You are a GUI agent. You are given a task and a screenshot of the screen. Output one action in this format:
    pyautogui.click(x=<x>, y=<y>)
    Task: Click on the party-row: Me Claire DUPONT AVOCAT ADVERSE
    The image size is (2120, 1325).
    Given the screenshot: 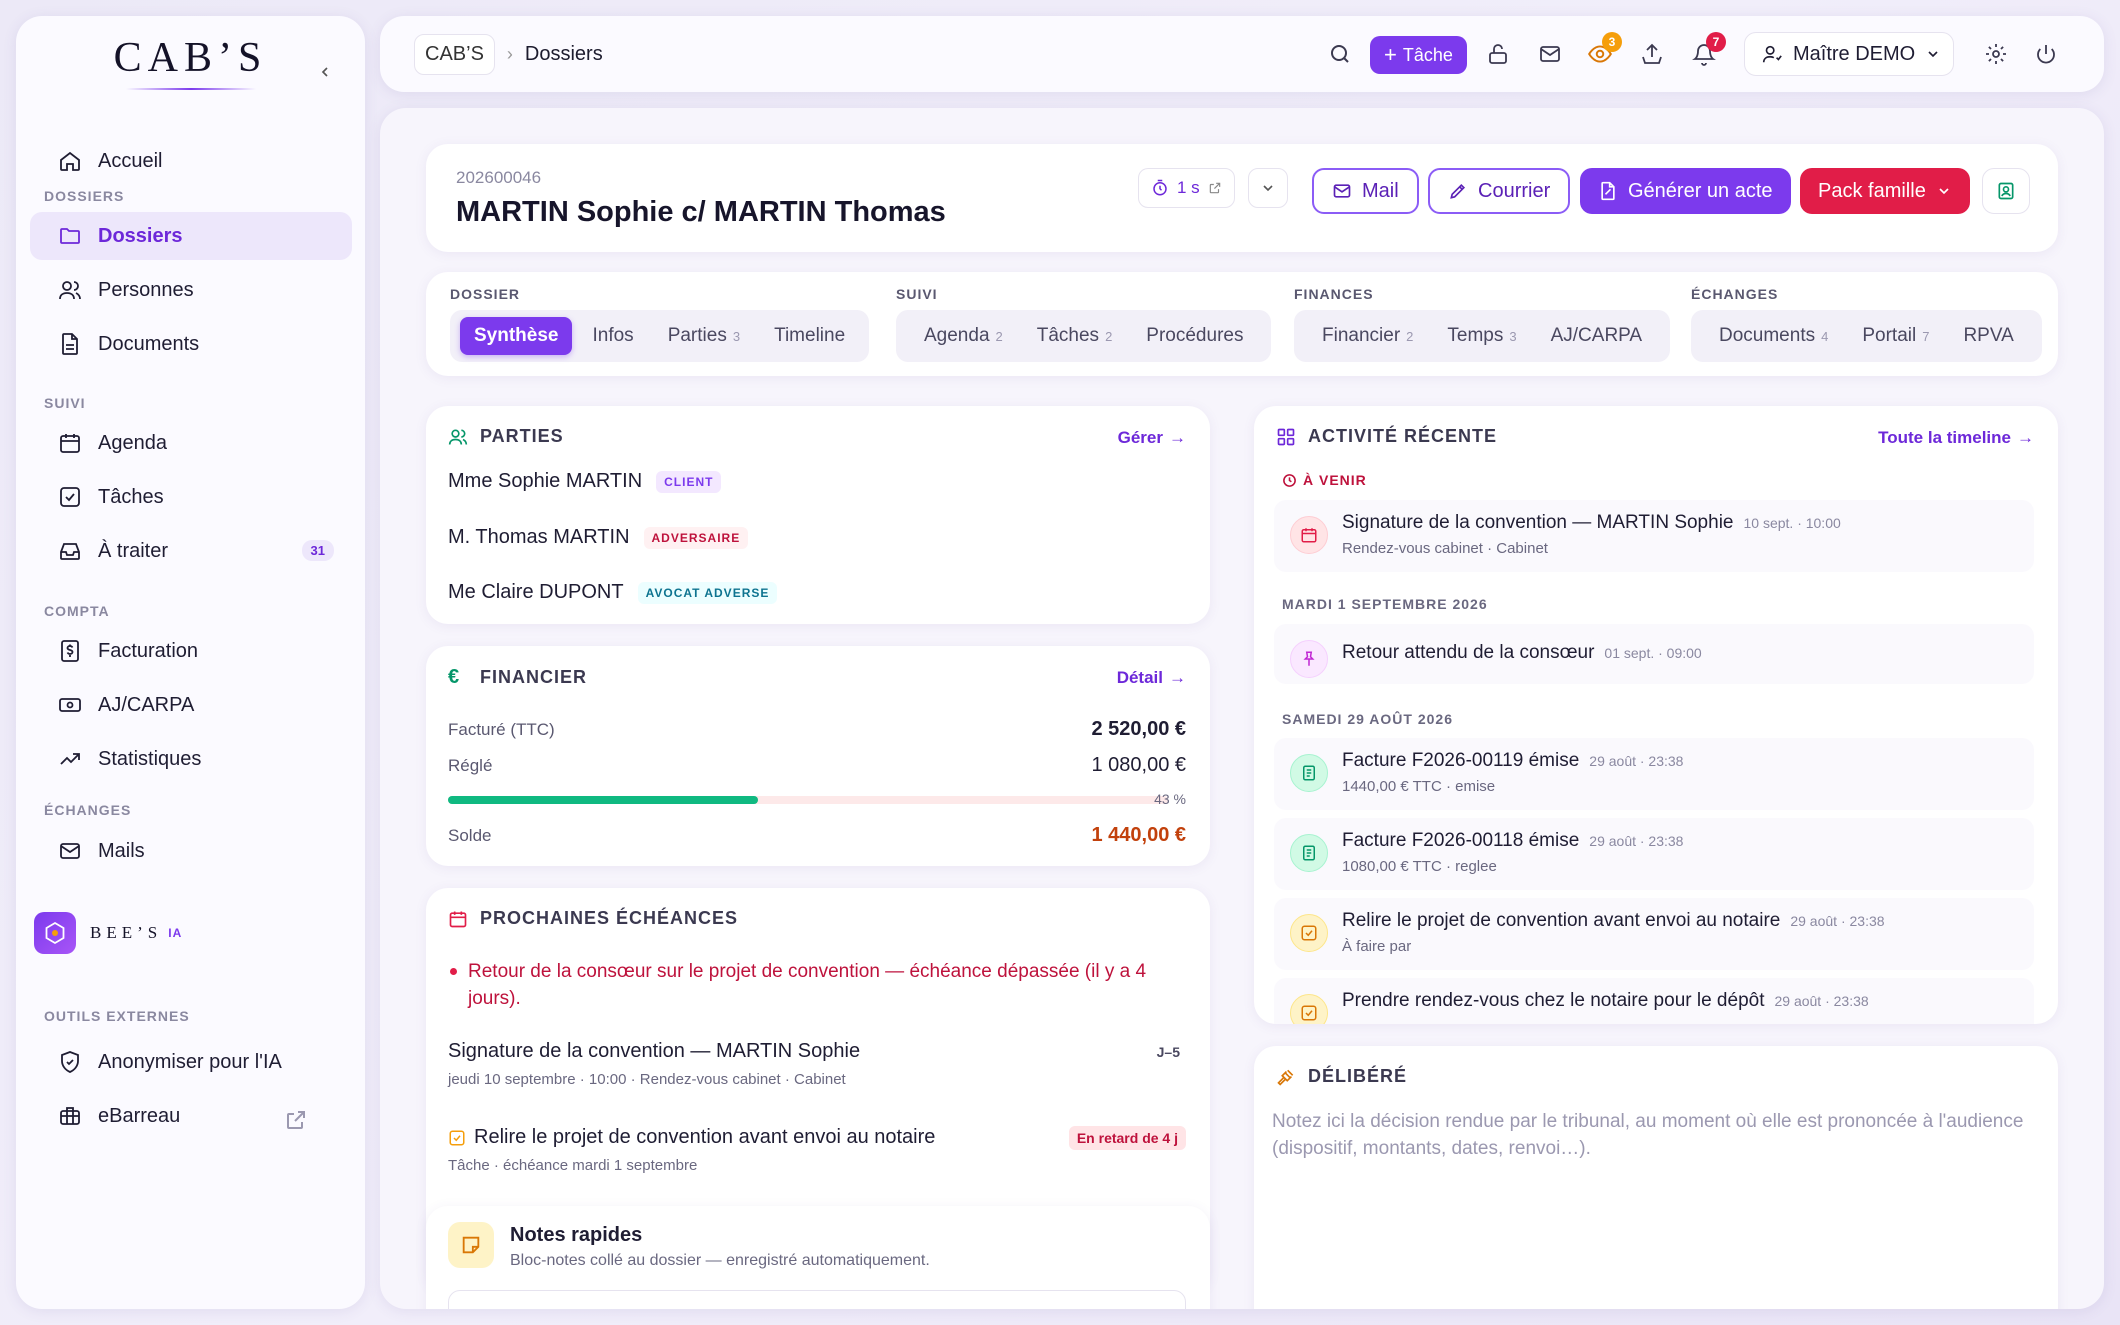 What is the action you would take?
    pyautogui.click(x=613, y=592)
    